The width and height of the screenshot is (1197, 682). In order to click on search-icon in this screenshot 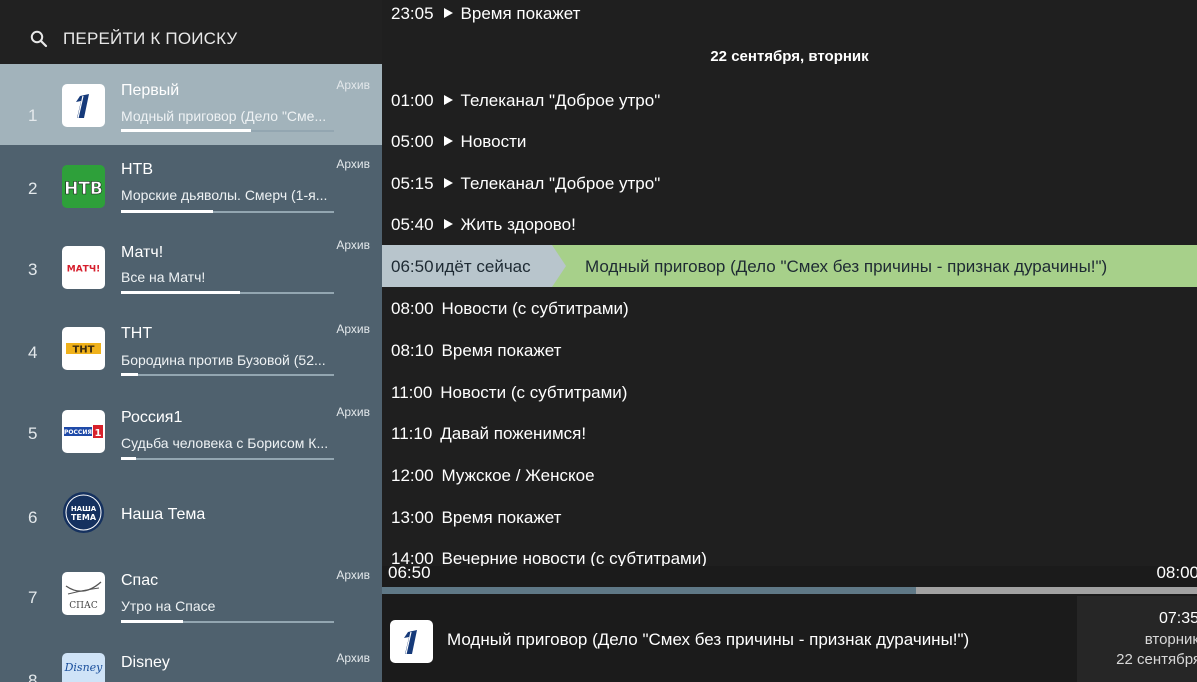, I will do `click(39, 39)`.